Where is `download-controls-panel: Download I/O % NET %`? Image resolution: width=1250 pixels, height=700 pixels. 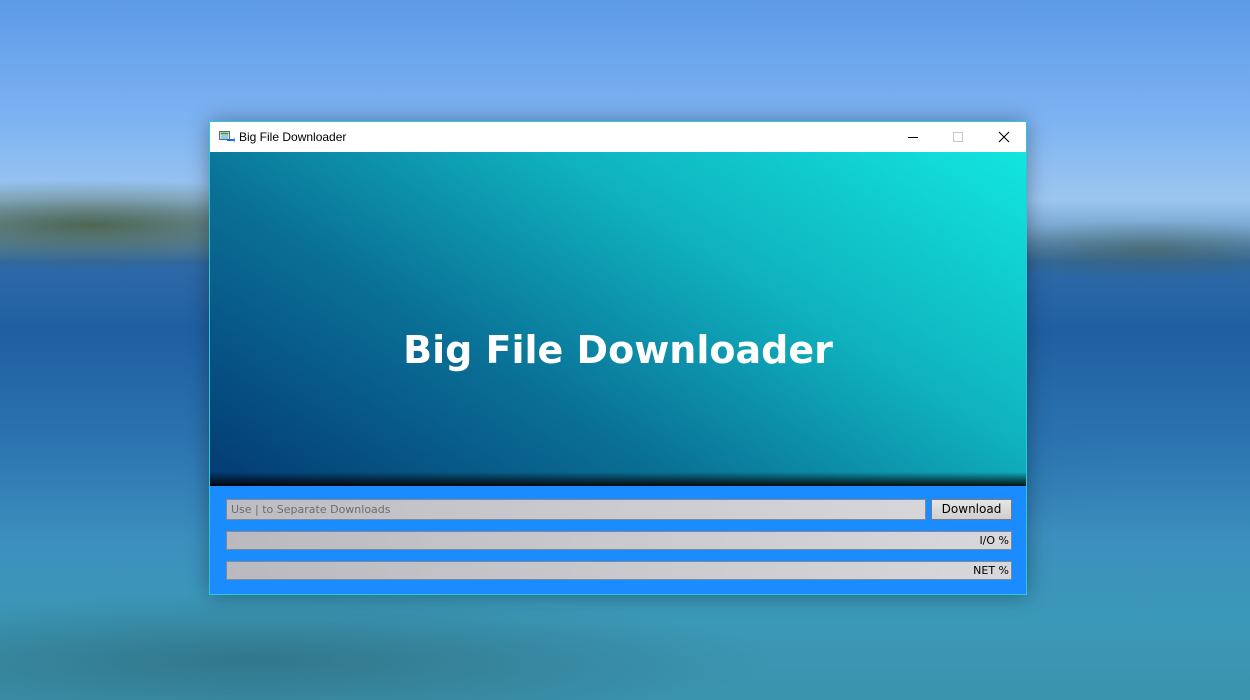
download-controls-panel: Download I/O % NET % is located at coordinates (618, 540).